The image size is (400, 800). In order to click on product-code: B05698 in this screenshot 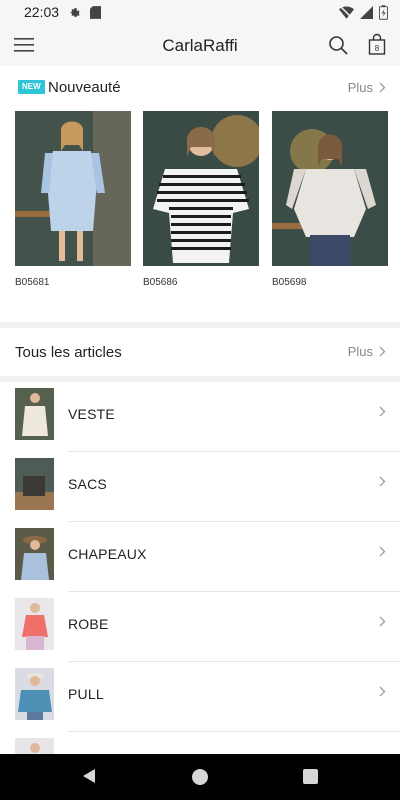, I will do `click(289, 282)`.